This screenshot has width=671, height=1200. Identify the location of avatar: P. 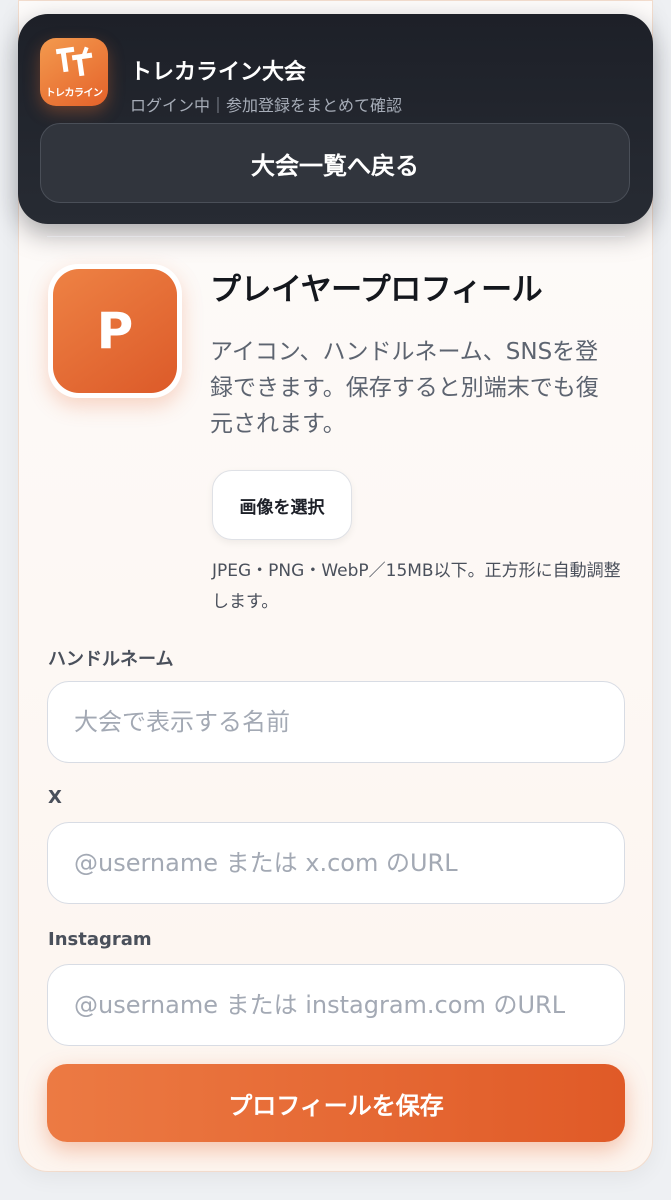
(115, 331).